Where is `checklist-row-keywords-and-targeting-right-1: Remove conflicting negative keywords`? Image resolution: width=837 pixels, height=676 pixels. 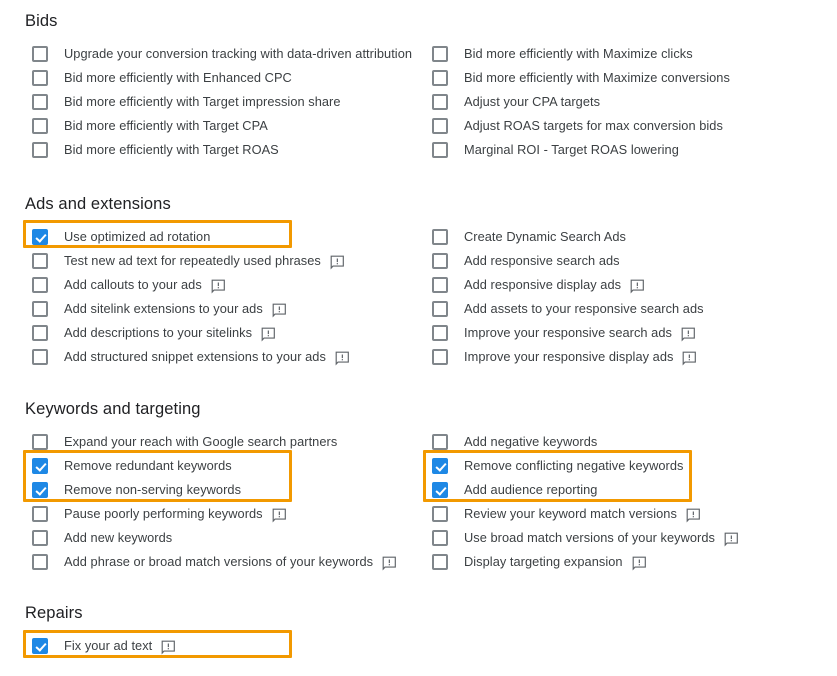 checklist-row-keywords-and-targeting-right-1: Remove conflicting negative keywords is located at coordinates (585, 466).